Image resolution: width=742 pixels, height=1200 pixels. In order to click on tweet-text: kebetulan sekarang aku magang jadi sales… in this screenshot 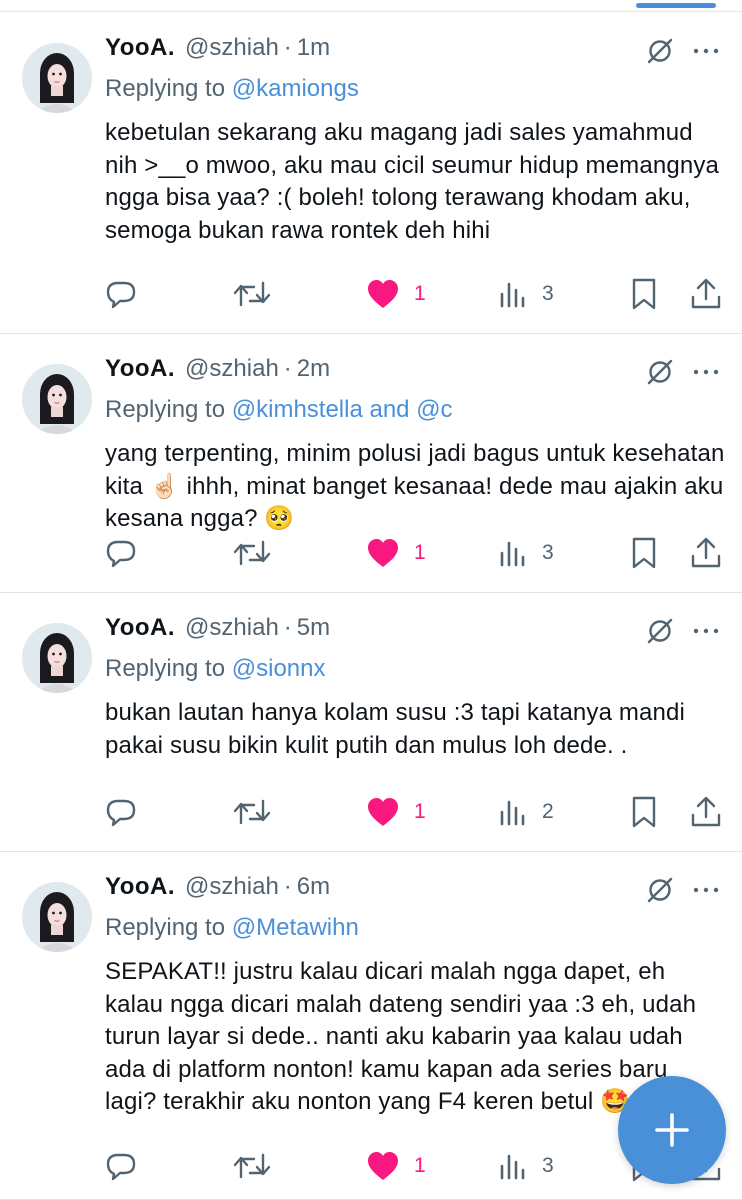, I will do `click(412, 181)`.